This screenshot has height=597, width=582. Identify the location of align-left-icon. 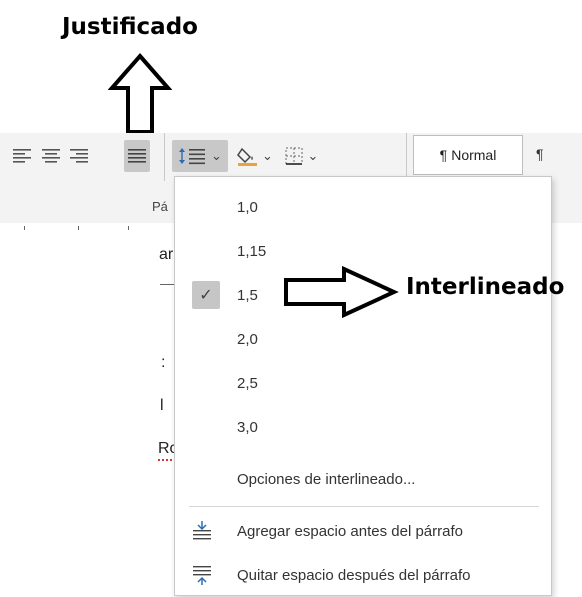
(22, 156).